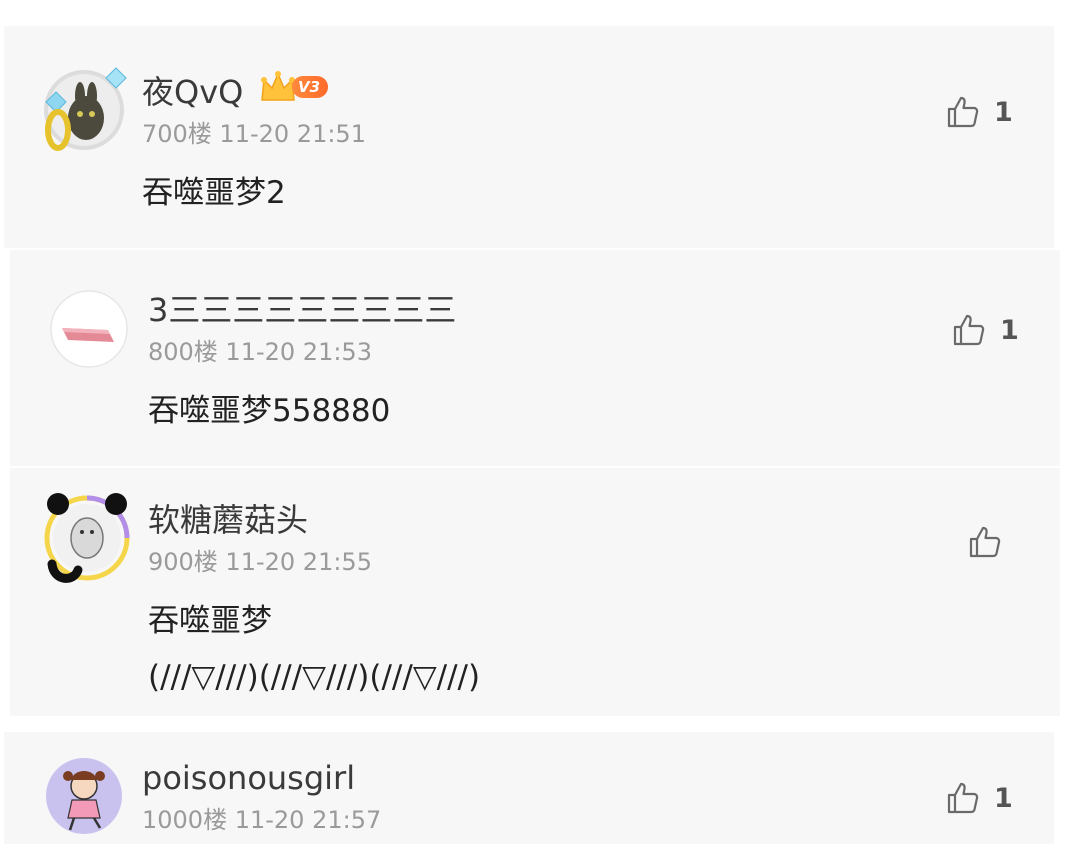  What do you see at coordinates (228, 520) in the screenshot?
I see `username: 软糖蘑菇头` at bounding box center [228, 520].